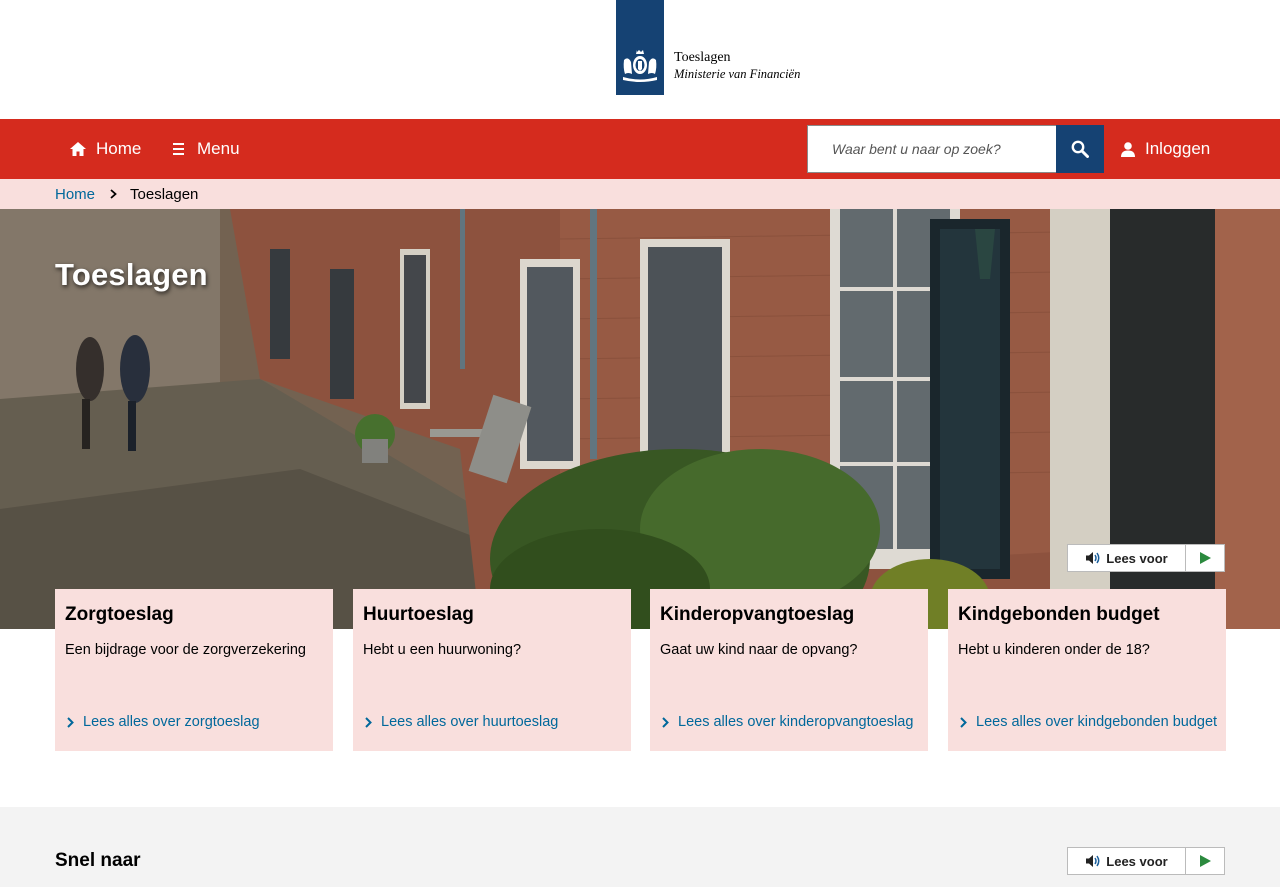  I want to click on nav-menu-button: Menu, so click(206, 149).